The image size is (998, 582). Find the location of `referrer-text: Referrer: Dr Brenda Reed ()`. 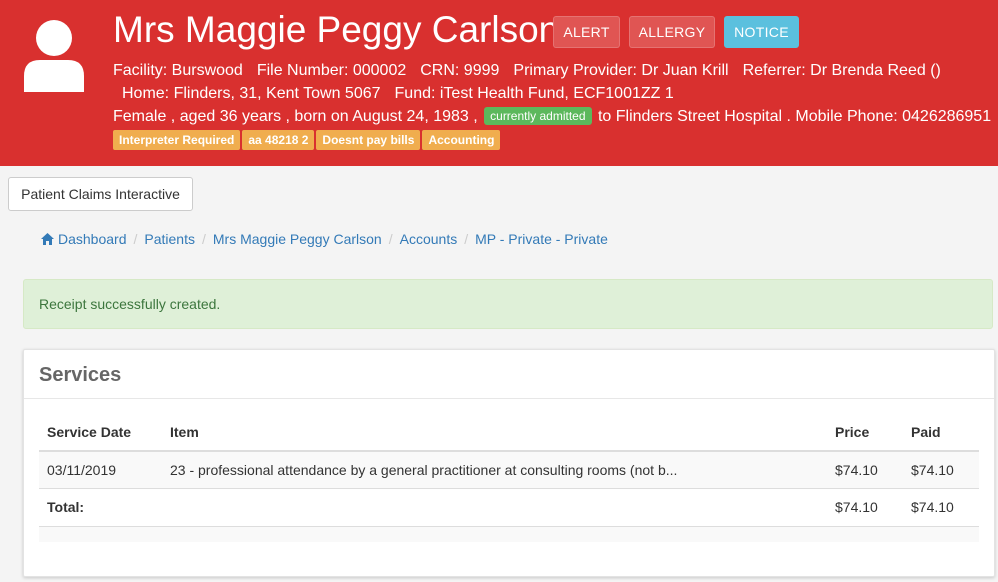

referrer-text: Referrer: Dr Brenda Reed () is located at coordinates (841, 70).